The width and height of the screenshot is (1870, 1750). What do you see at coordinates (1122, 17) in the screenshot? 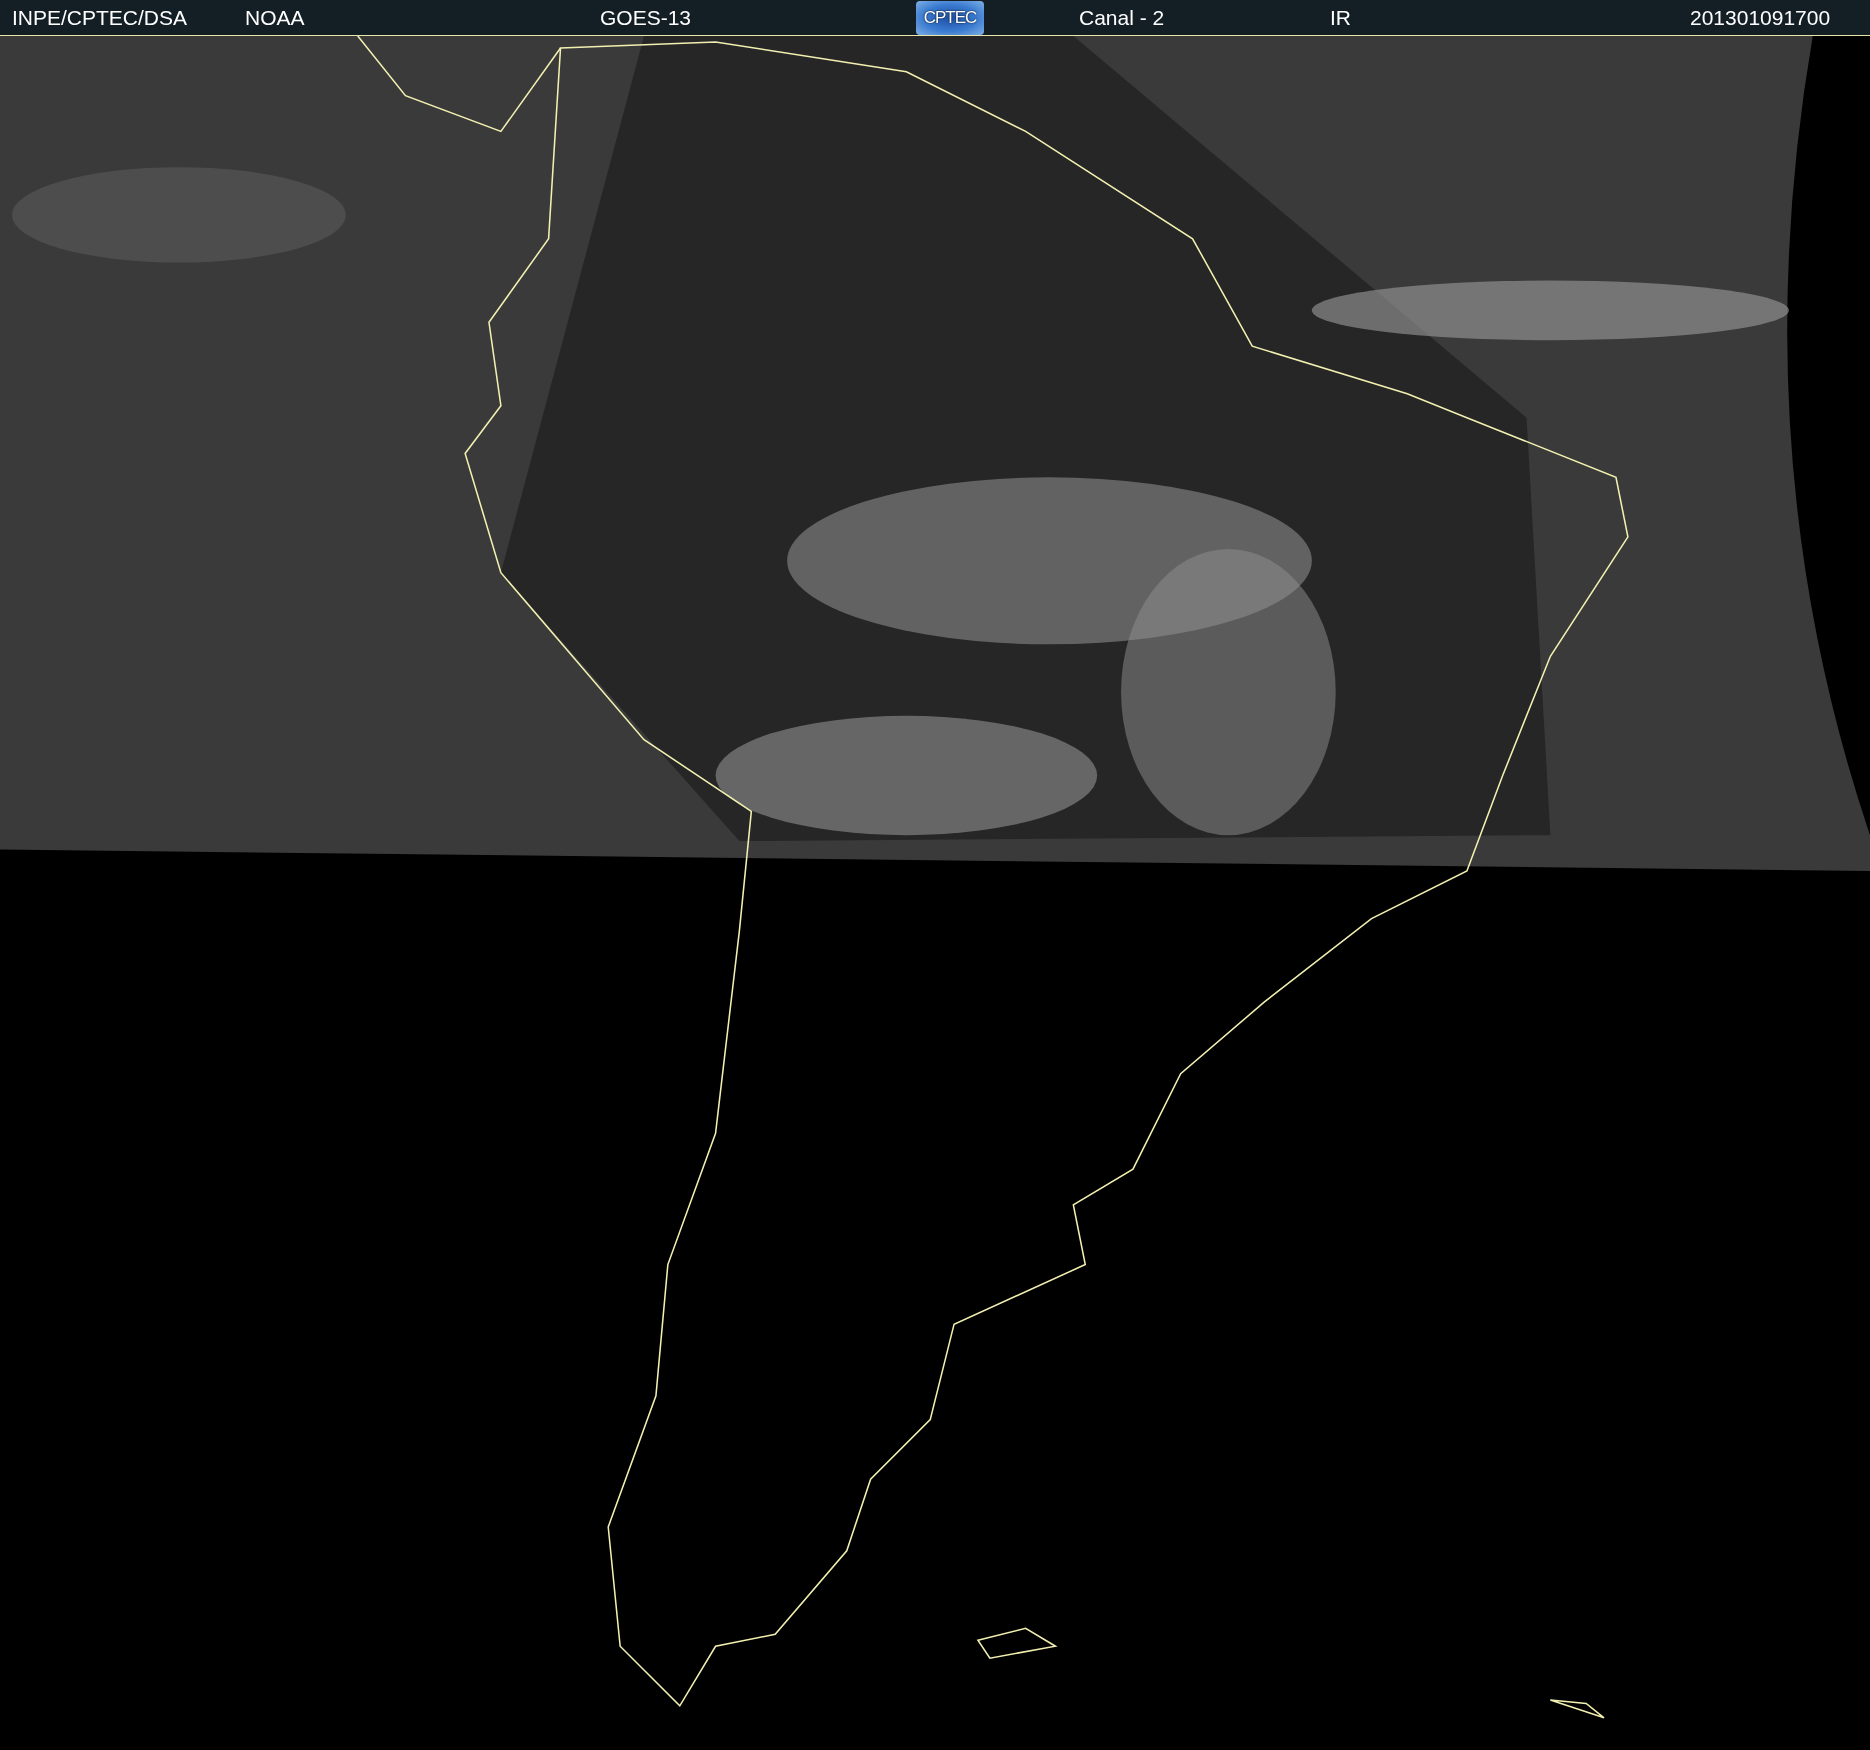
I see `header-label: Canal - 2` at bounding box center [1122, 17].